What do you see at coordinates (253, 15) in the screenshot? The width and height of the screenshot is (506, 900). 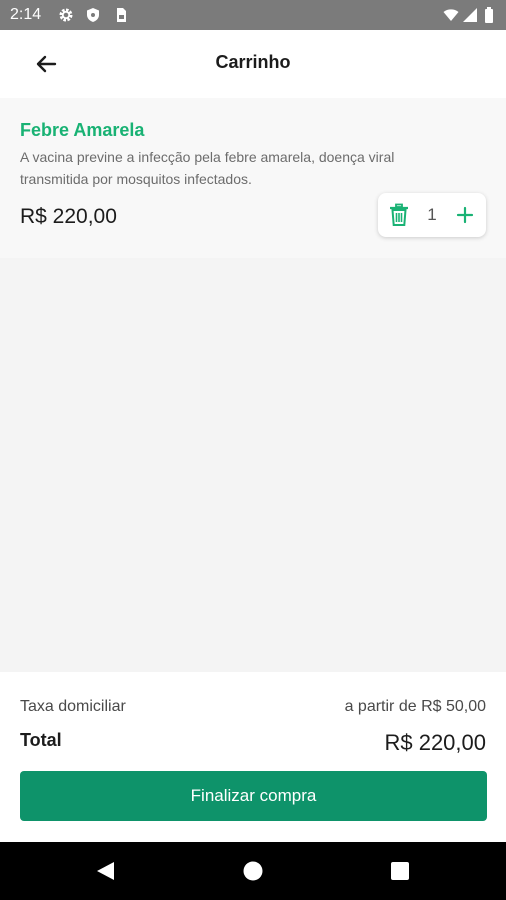 I see `status-bar: 2:14` at bounding box center [253, 15].